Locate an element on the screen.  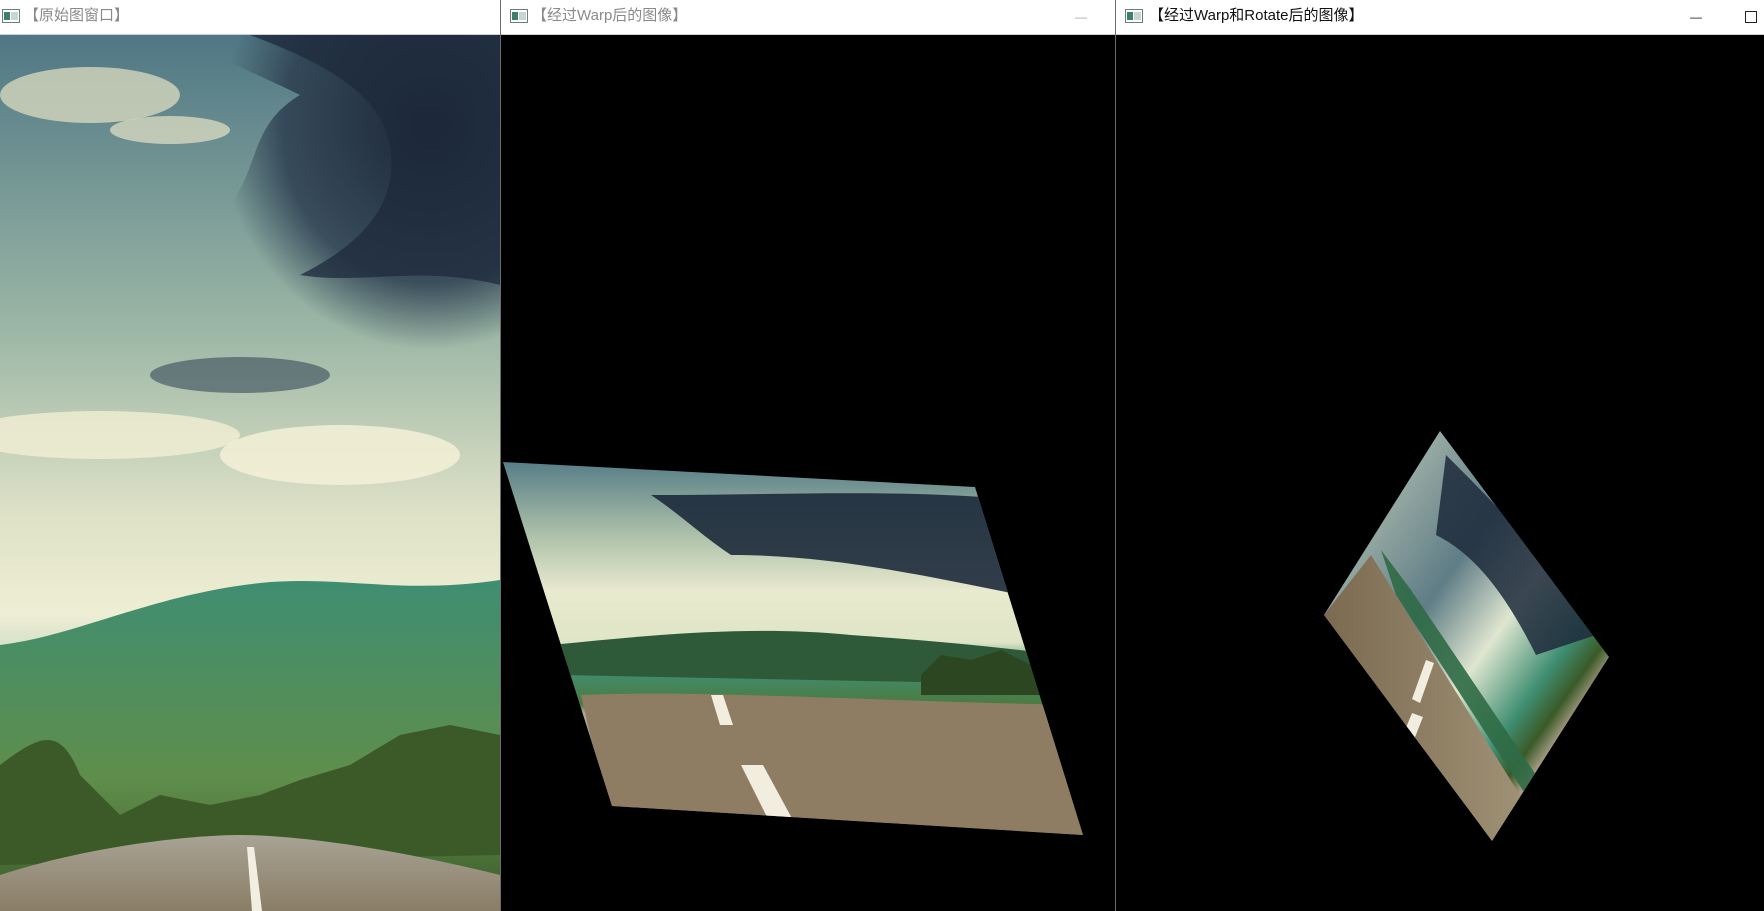
window-title: 【经过Warp和Rotate后的图像】 is located at coordinates (1256, 15).